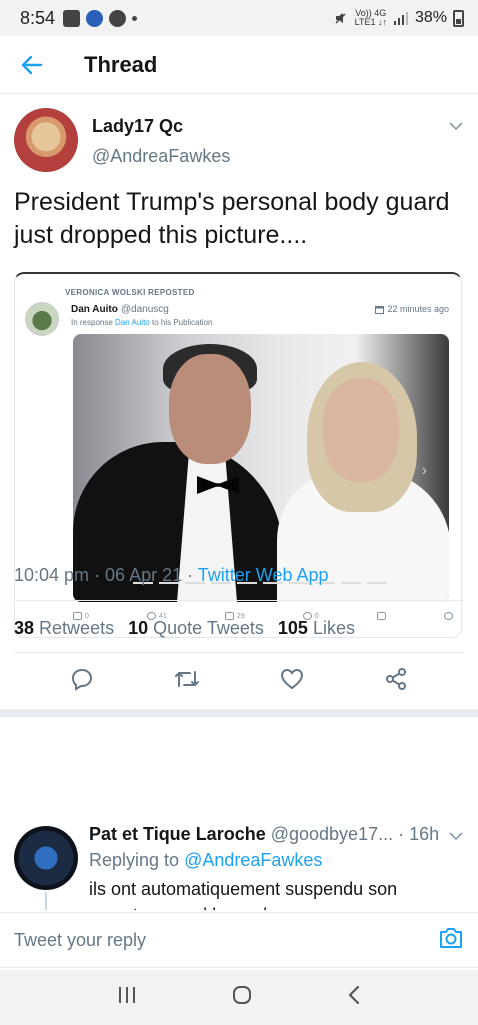  Describe the element at coordinates (38, 17) in the screenshot. I see `status-time: 8:54` at that location.